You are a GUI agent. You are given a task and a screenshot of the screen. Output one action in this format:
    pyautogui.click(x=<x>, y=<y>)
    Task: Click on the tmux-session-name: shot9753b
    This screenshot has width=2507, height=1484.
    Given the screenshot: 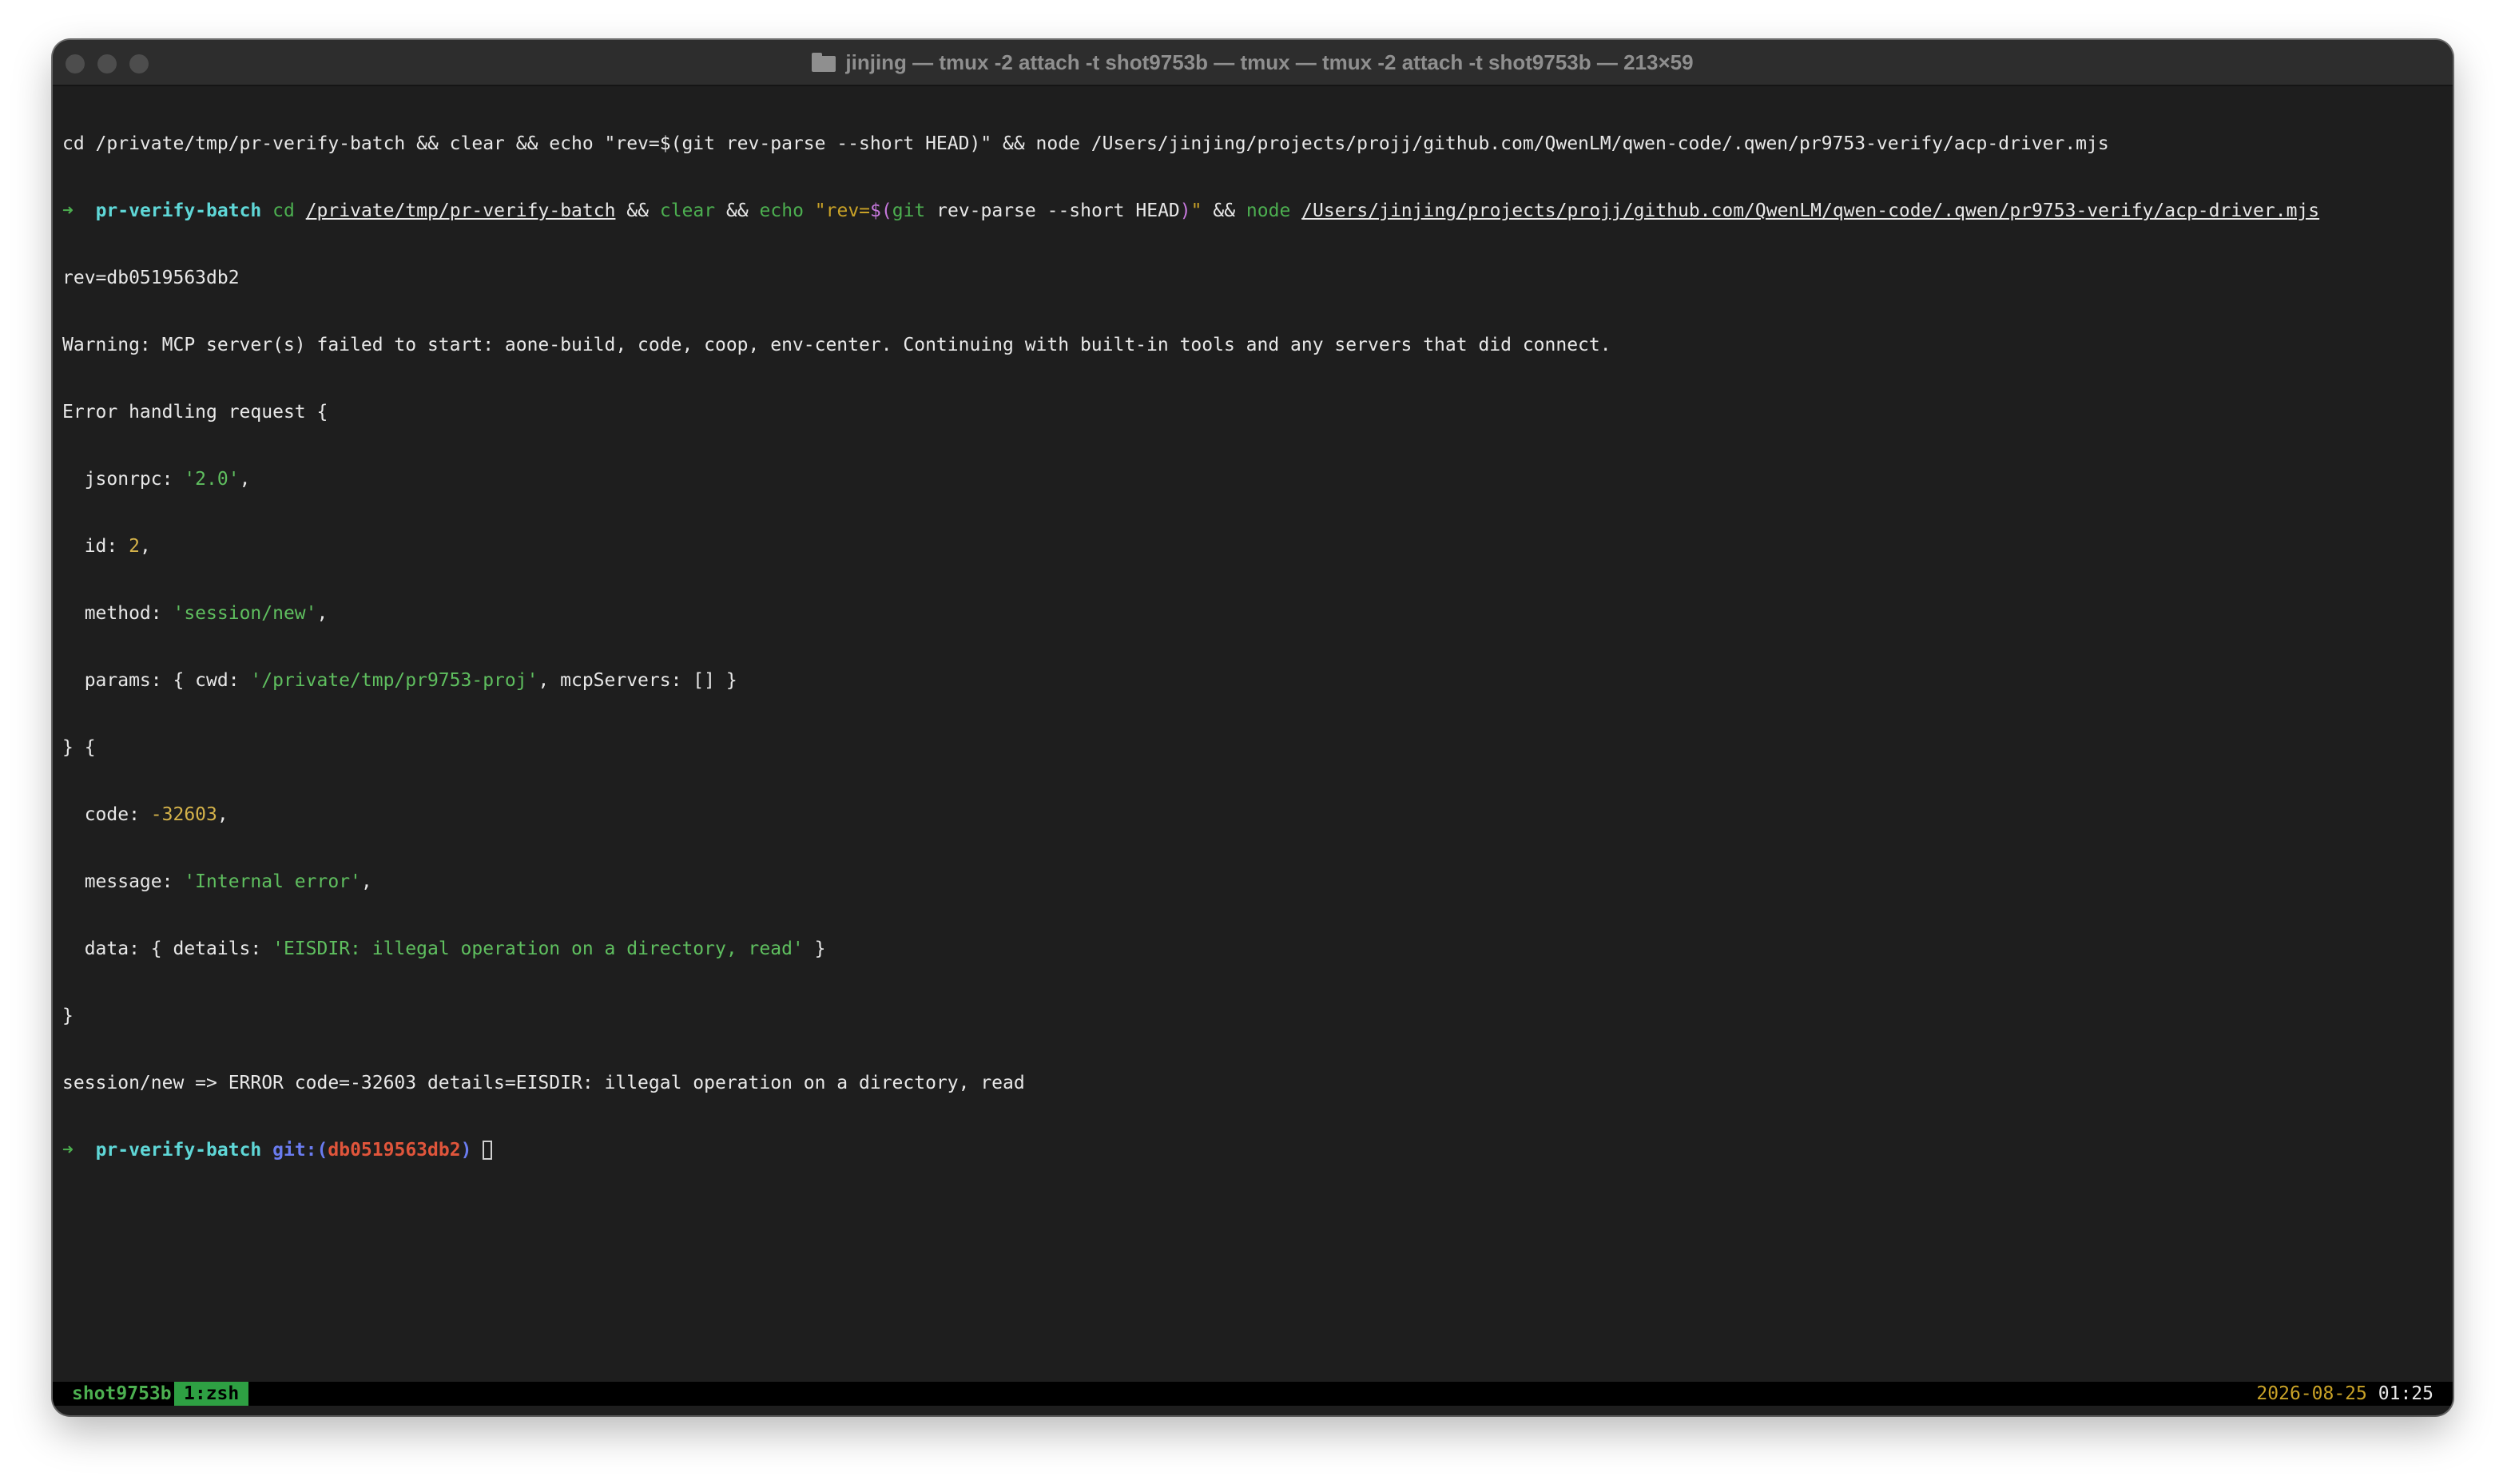 What is the action you would take?
    pyautogui.click(x=122, y=1393)
    